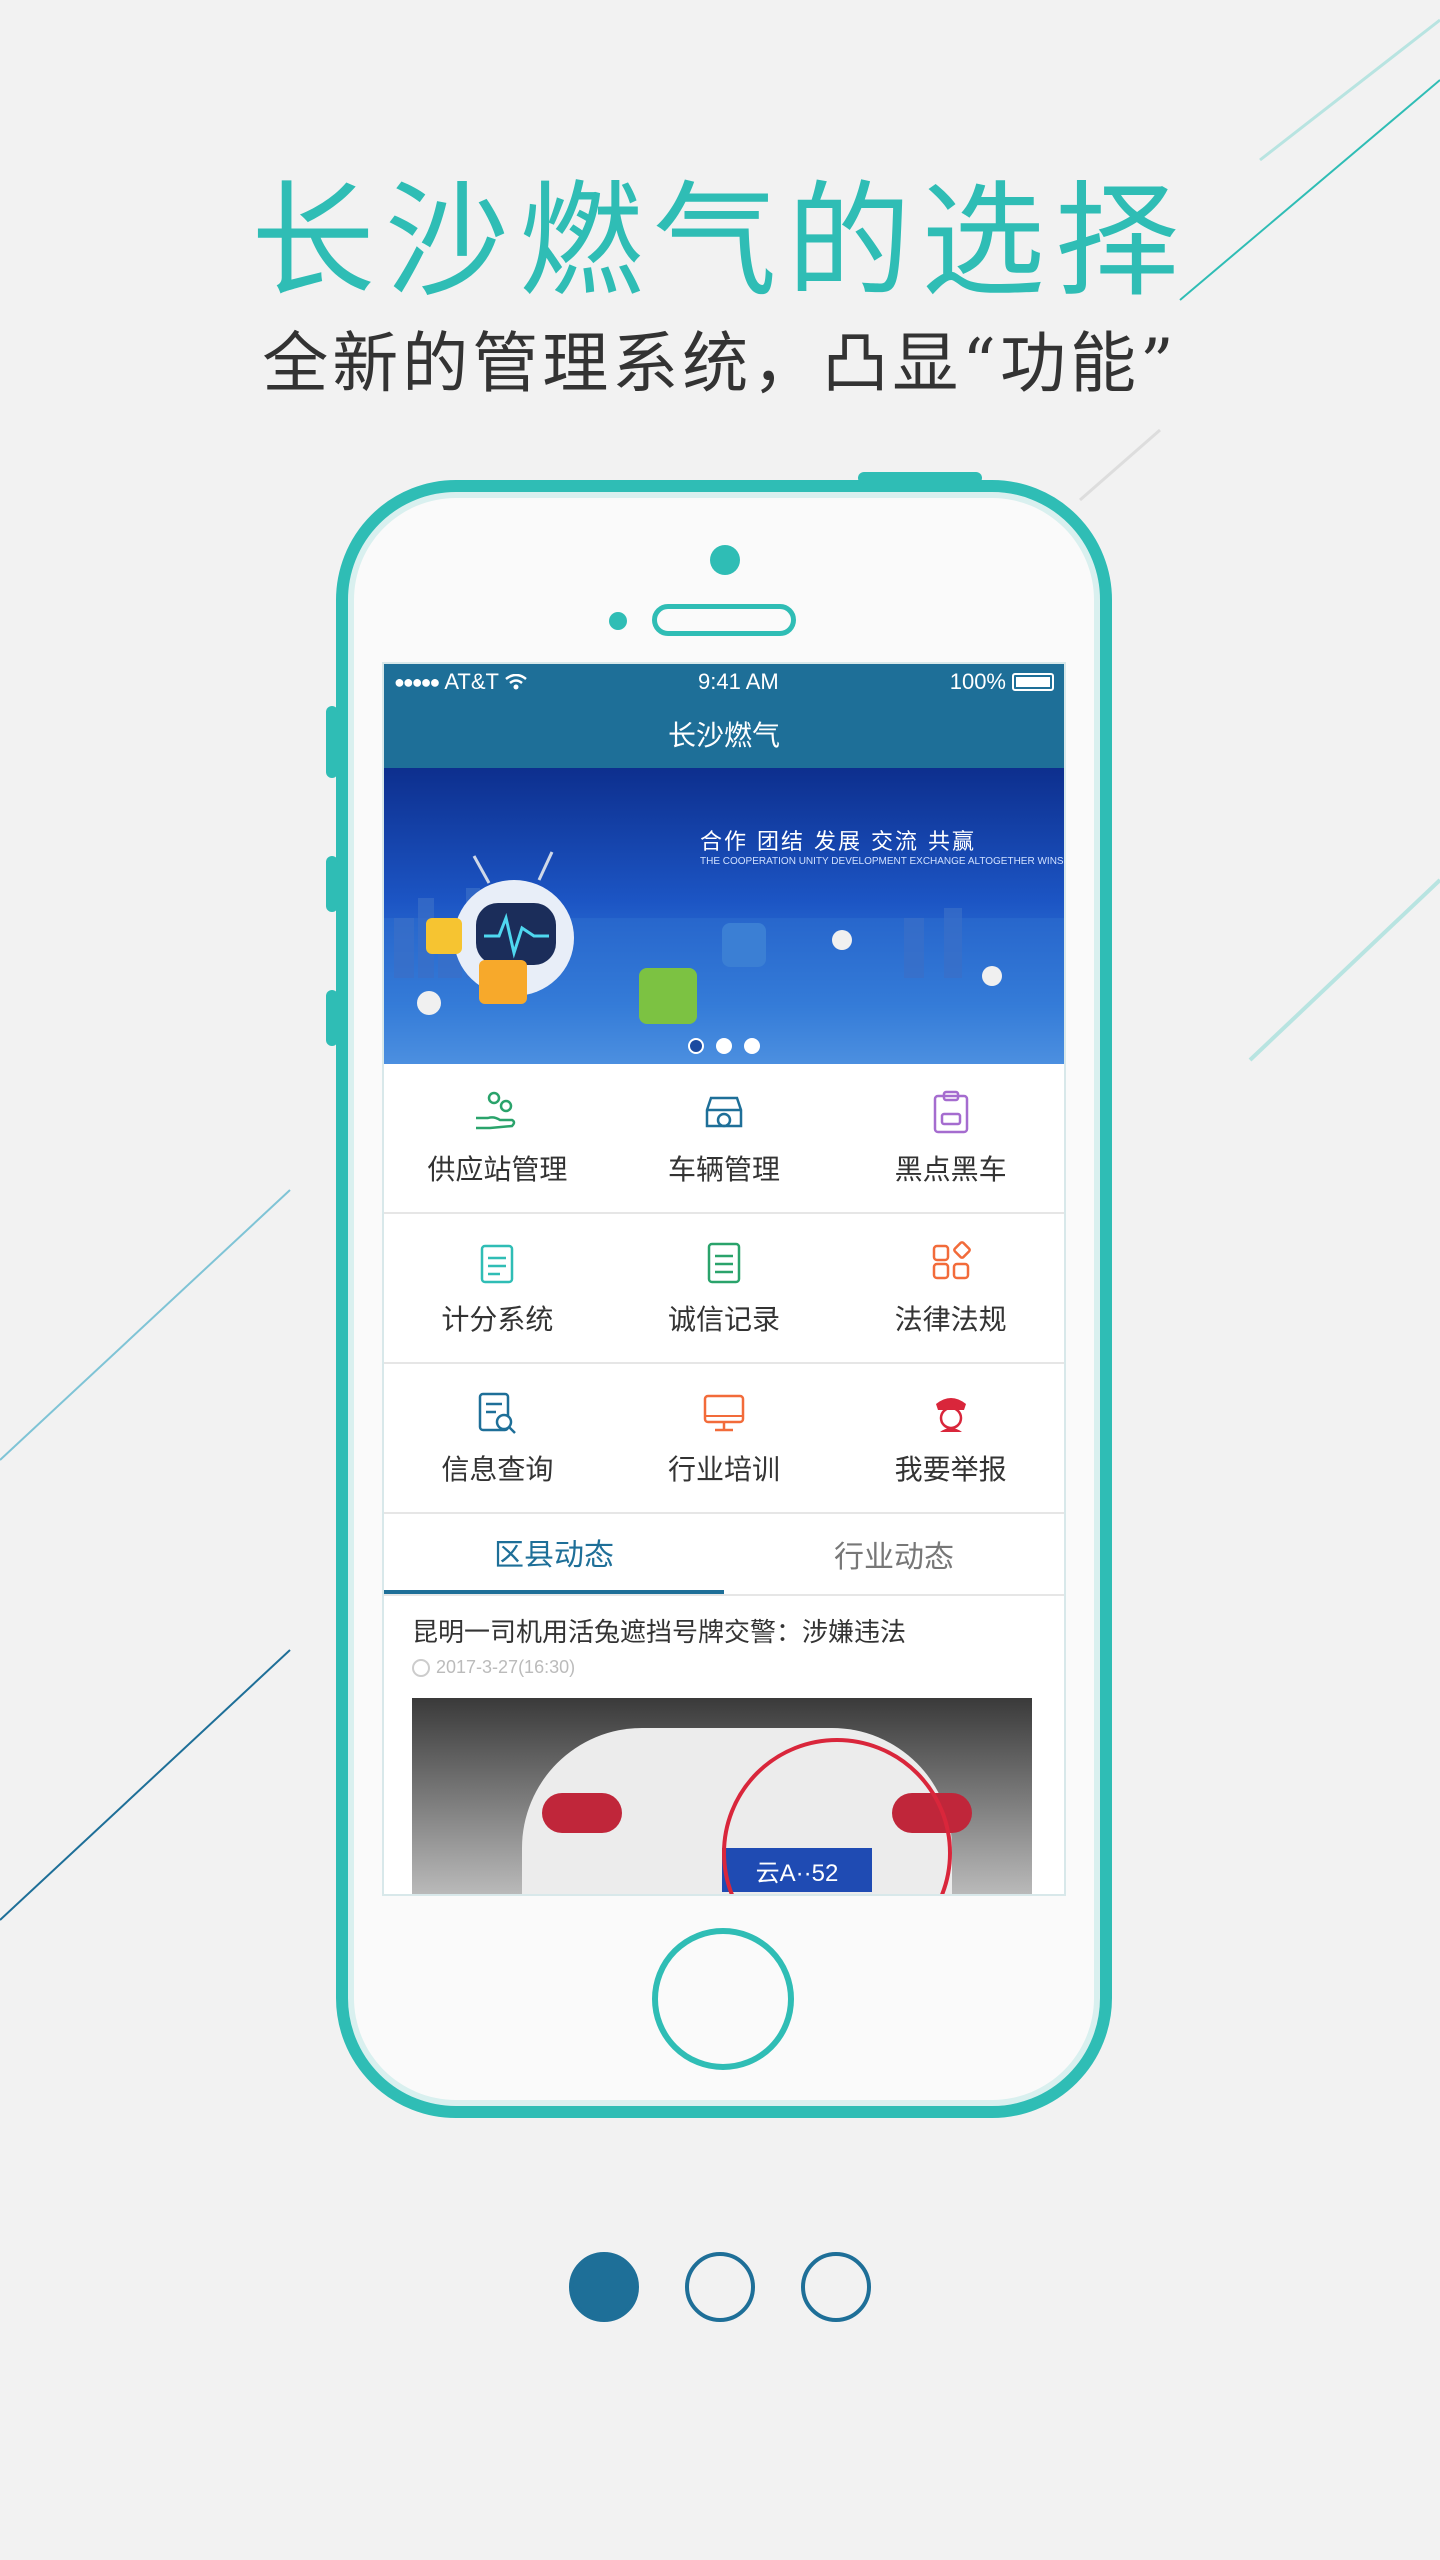  What do you see at coordinates (498, 1413) in the screenshot?
I see `search-document-icon` at bounding box center [498, 1413].